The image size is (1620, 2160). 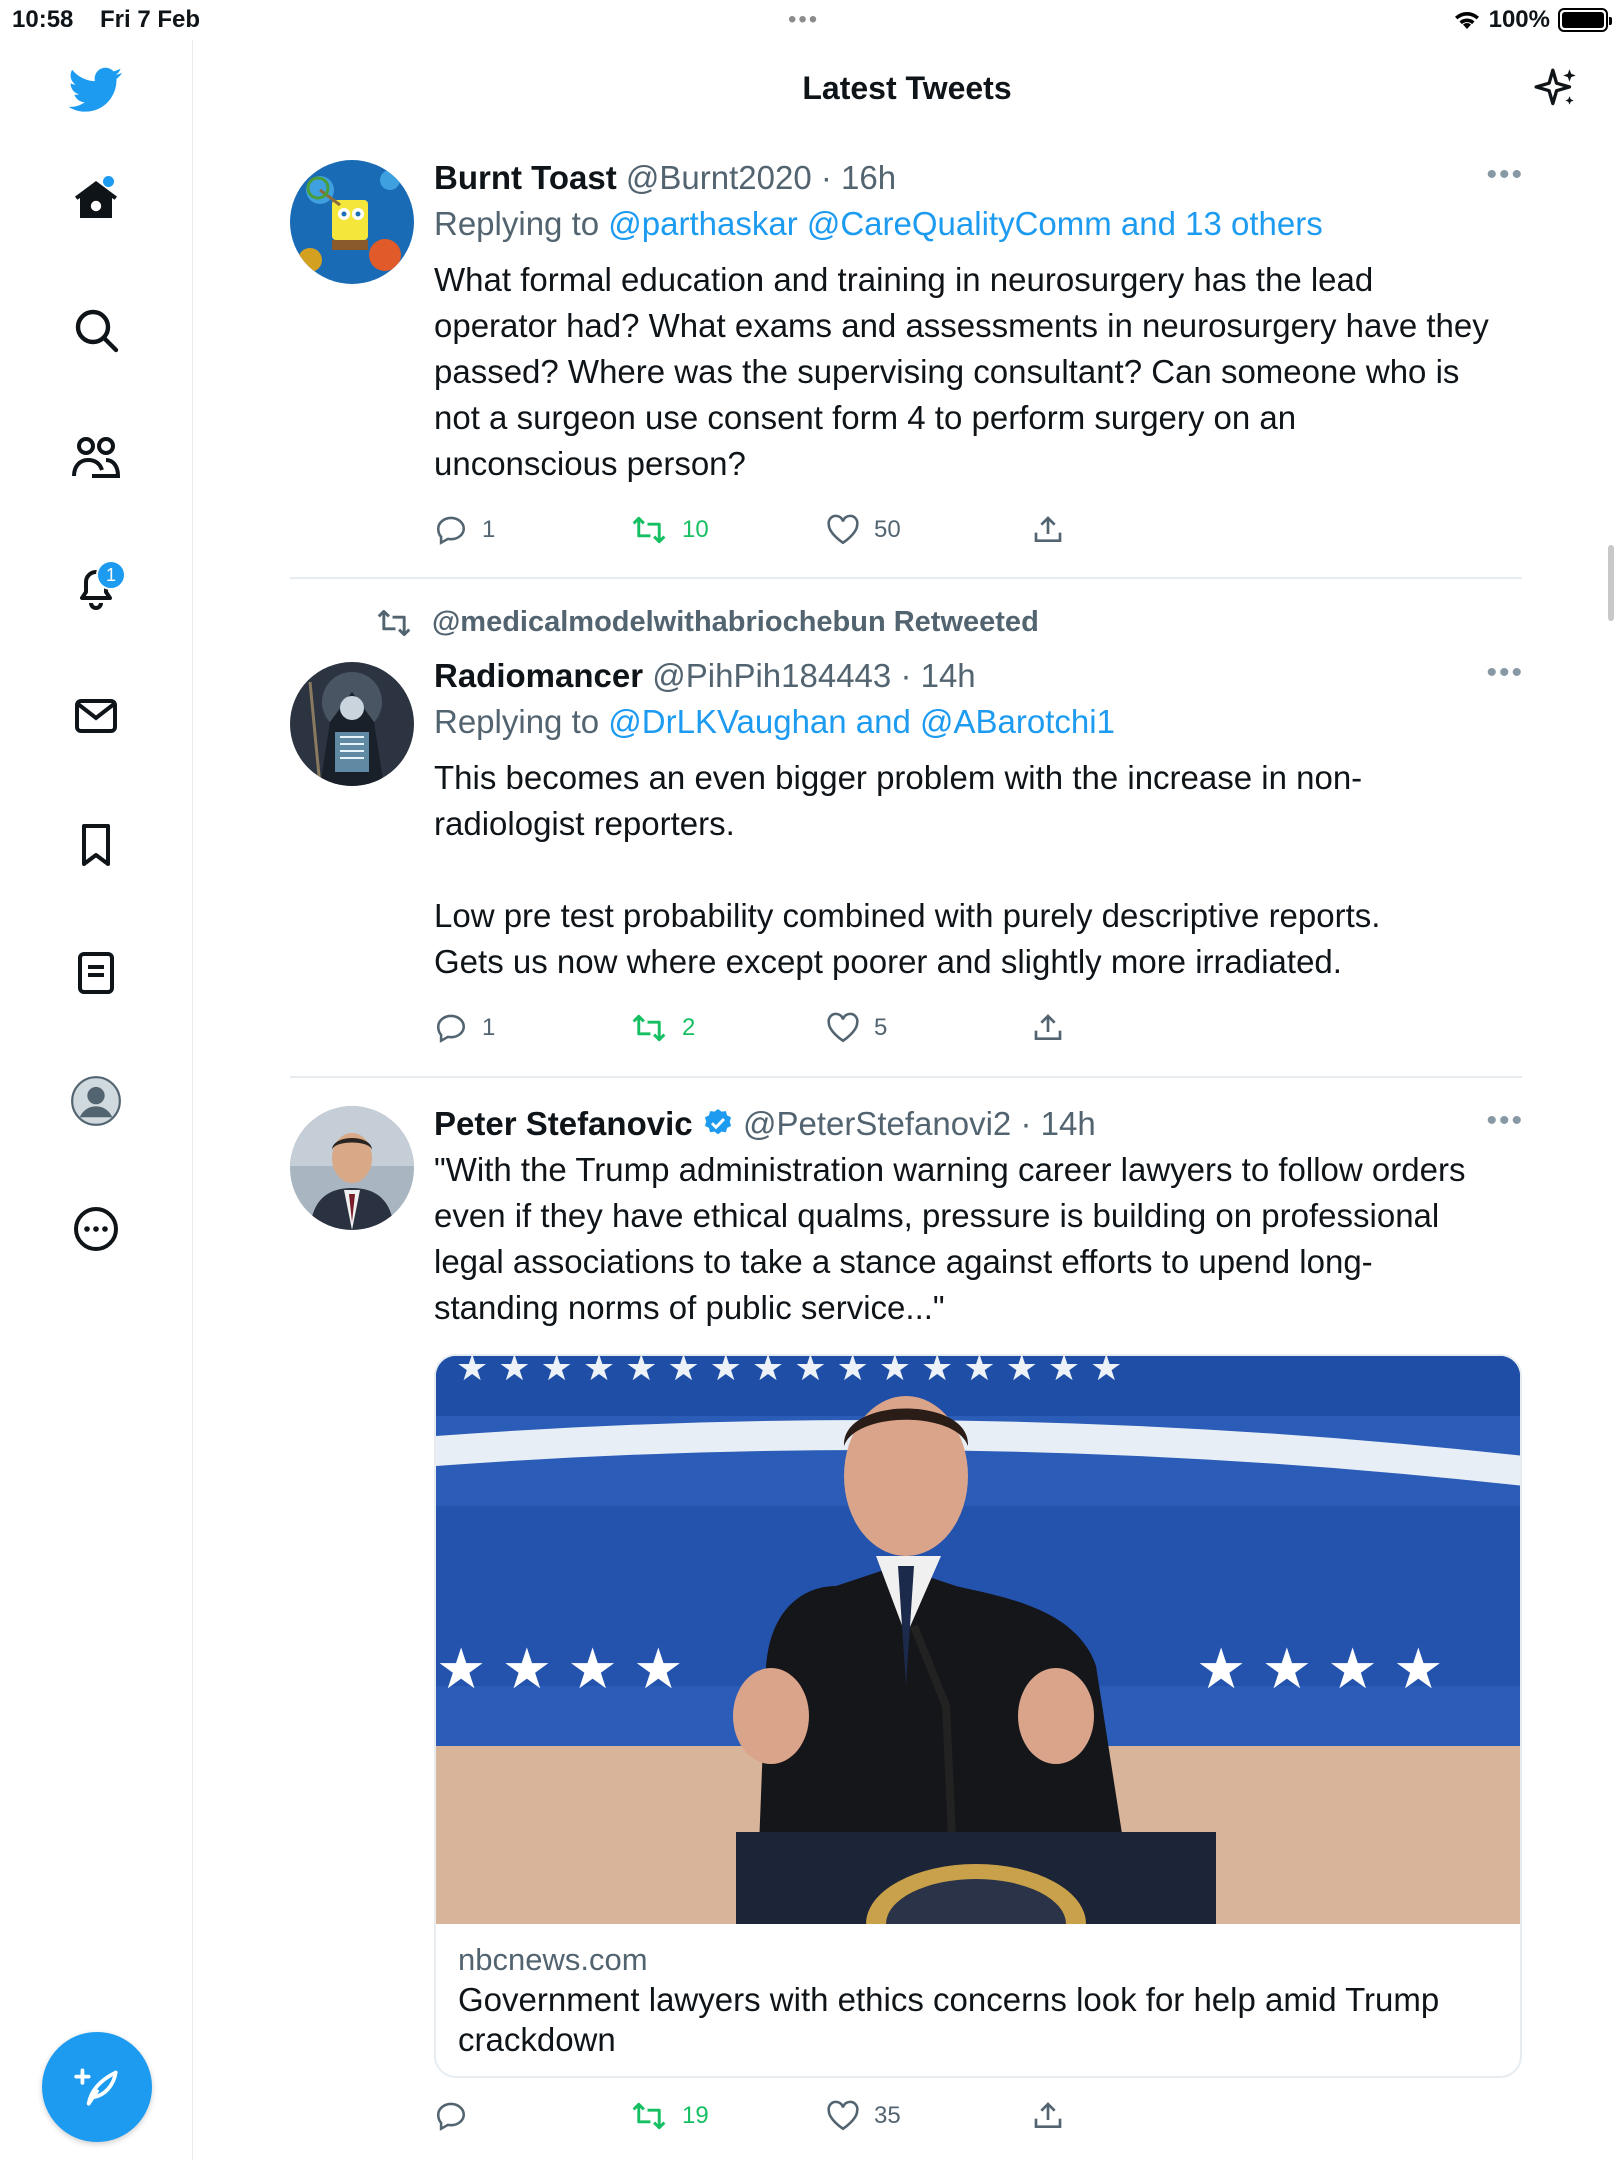 I want to click on retweet-count: 2, so click(x=689, y=1027).